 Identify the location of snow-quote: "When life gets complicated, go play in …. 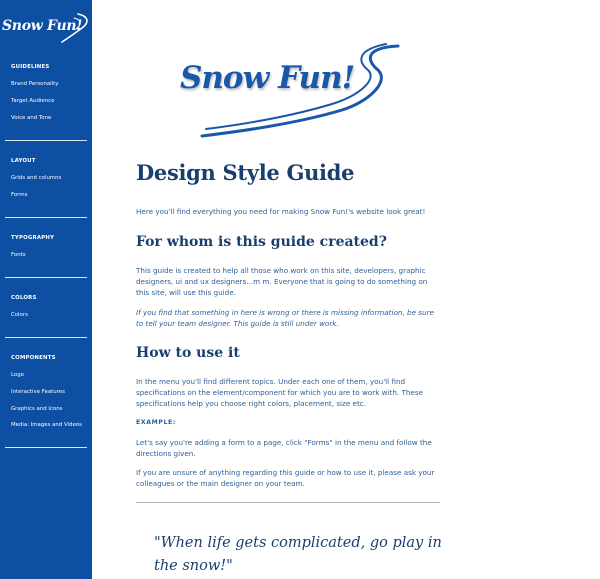
(298, 554).